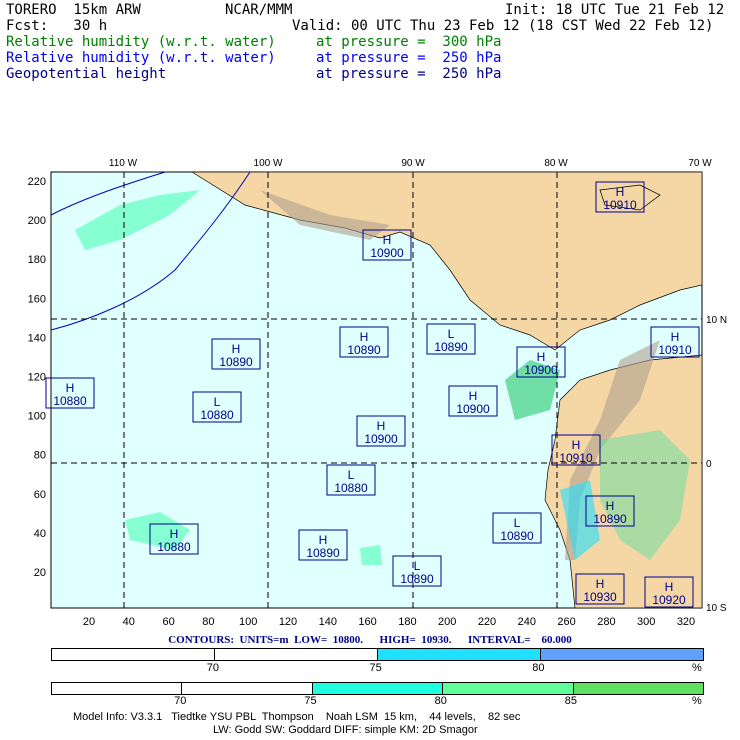 This screenshot has width=740, height=740. Describe the element at coordinates (89, 622) in the screenshot. I see `x-tick-label: 20` at that location.